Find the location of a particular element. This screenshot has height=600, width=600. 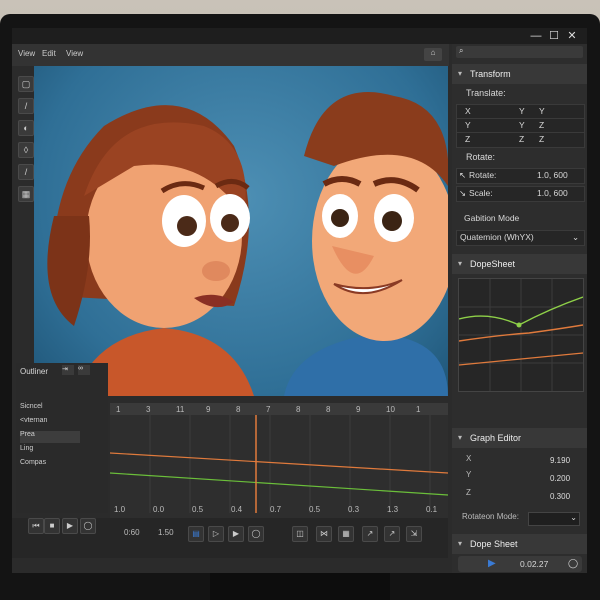

chevron-down-icon: ⌄ is located at coordinates (573, 517).